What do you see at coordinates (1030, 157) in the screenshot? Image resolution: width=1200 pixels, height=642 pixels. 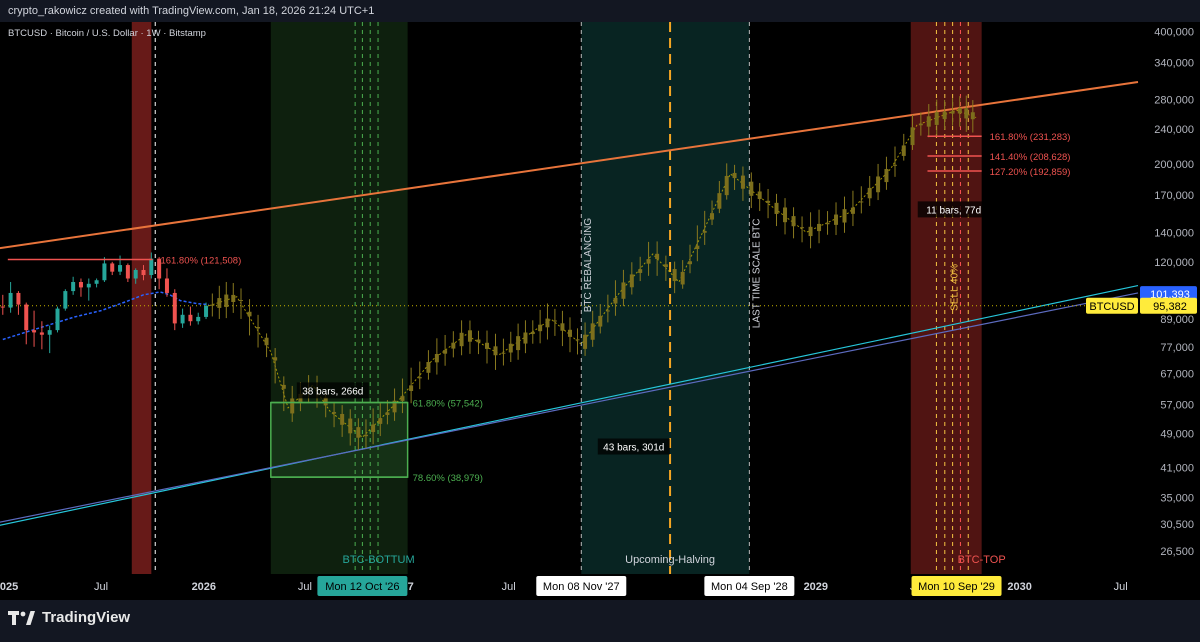 I see `fib-level-label: 141.40% (208,628)` at bounding box center [1030, 157].